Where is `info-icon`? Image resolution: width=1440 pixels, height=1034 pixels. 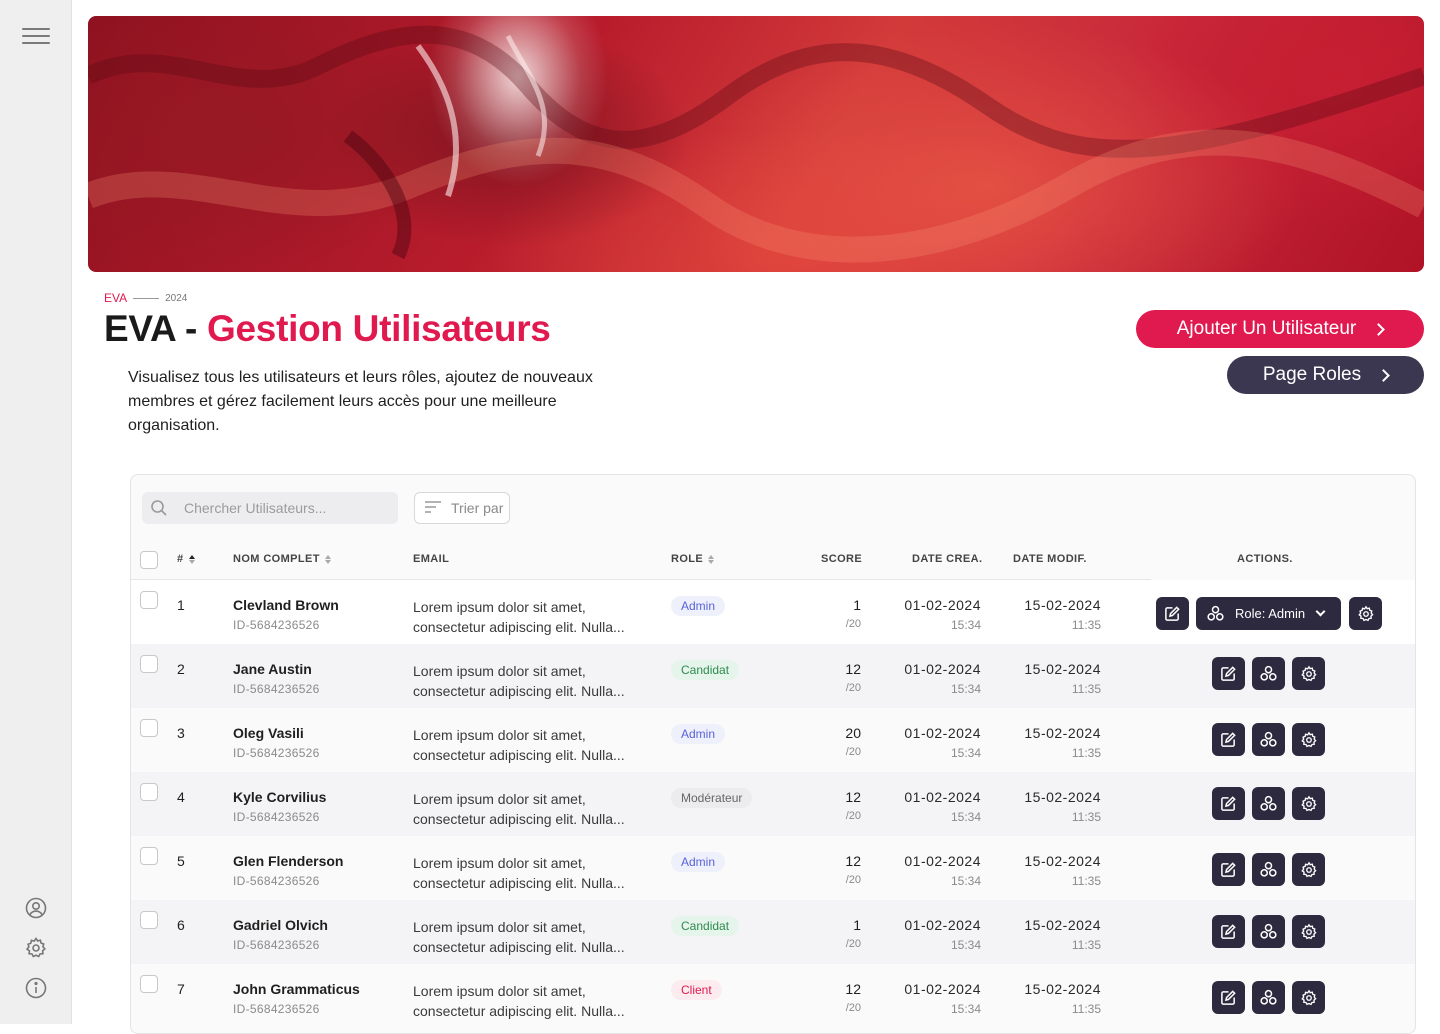 info-icon is located at coordinates (36, 988).